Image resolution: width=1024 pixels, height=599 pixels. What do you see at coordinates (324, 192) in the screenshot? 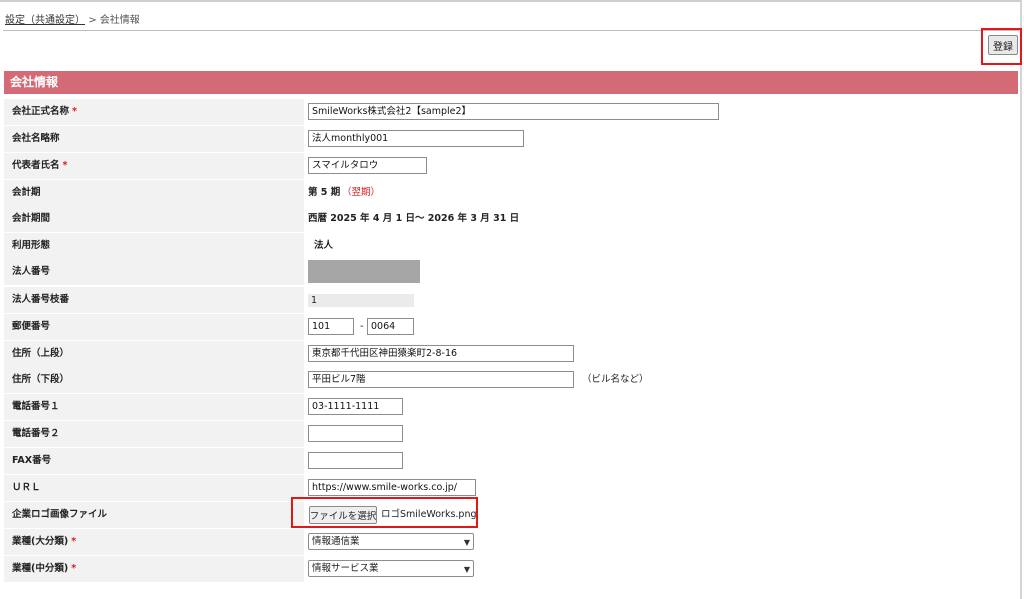
I see `fiscal-period-value: 第 5 期` at bounding box center [324, 192].